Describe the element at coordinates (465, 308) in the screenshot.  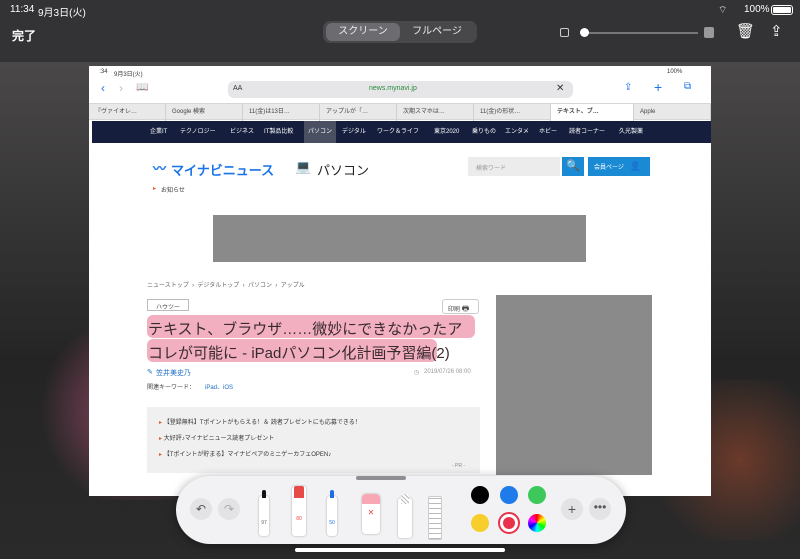
I see `printer-icon: 🖶` at that location.